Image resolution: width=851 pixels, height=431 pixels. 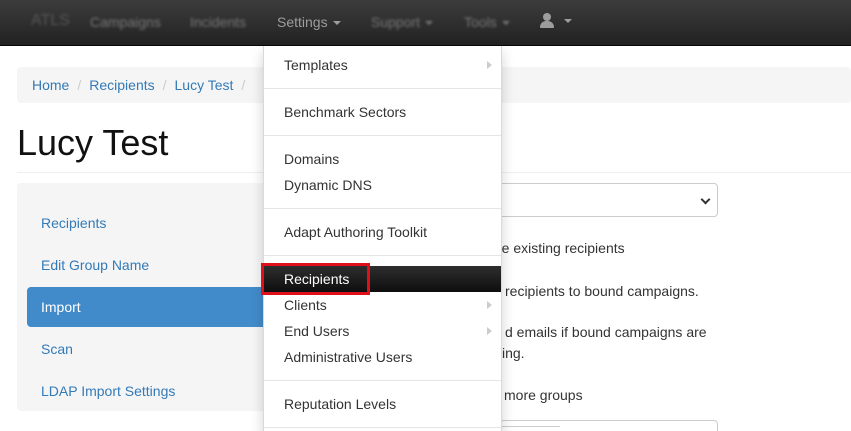 What do you see at coordinates (147, 349) in the screenshot?
I see `sidenav-item-scan: Scan` at bounding box center [147, 349].